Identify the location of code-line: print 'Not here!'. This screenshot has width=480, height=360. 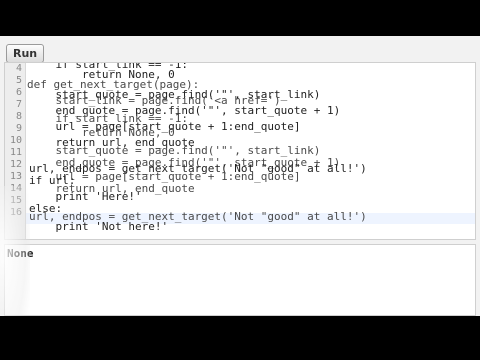
(99, 226).